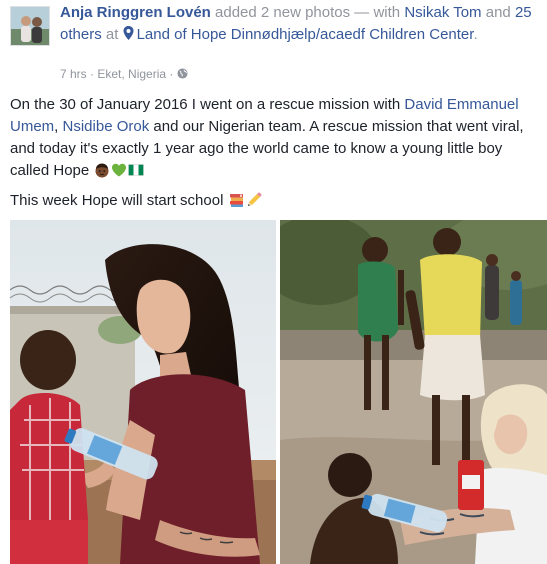 The height and width of the screenshot is (564, 547). I want to click on post-location: Eket, Nigeria, so click(131, 74).